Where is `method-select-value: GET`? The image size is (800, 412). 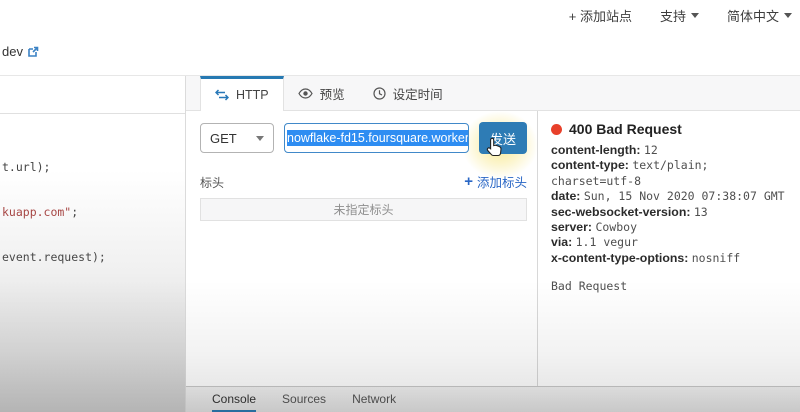
method-select-value: GET is located at coordinates (223, 138).